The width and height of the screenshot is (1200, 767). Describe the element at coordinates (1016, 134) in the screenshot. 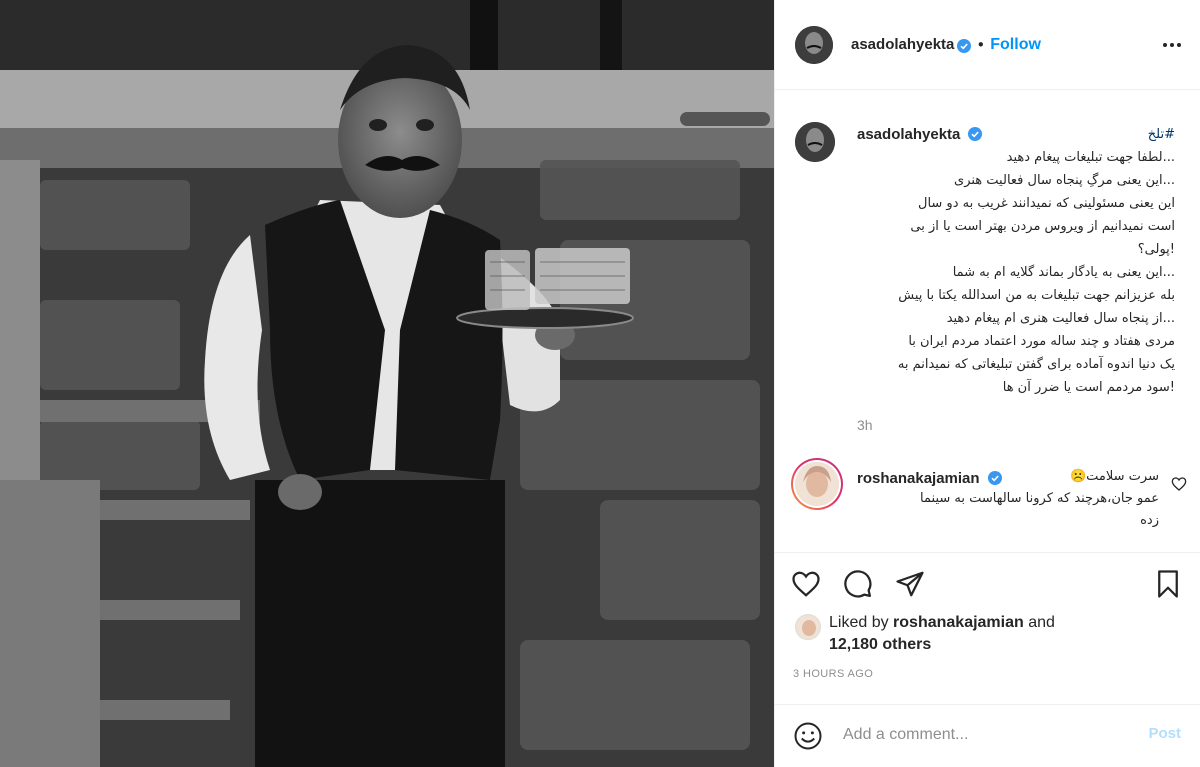

I see `caption-hashtag-line: #تلخ` at that location.